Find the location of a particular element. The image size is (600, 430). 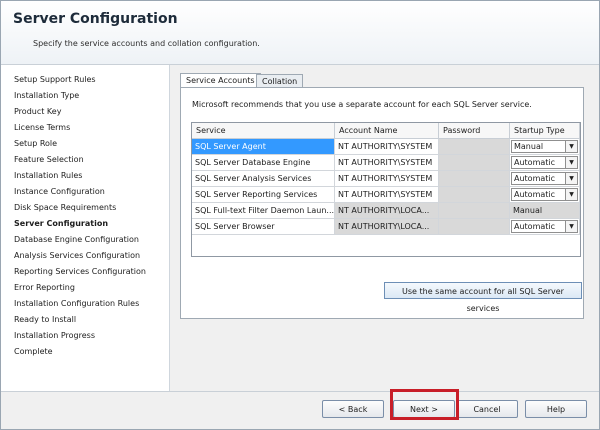

service-cell: SQL Server Database Engine is located at coordinates (263, 163).